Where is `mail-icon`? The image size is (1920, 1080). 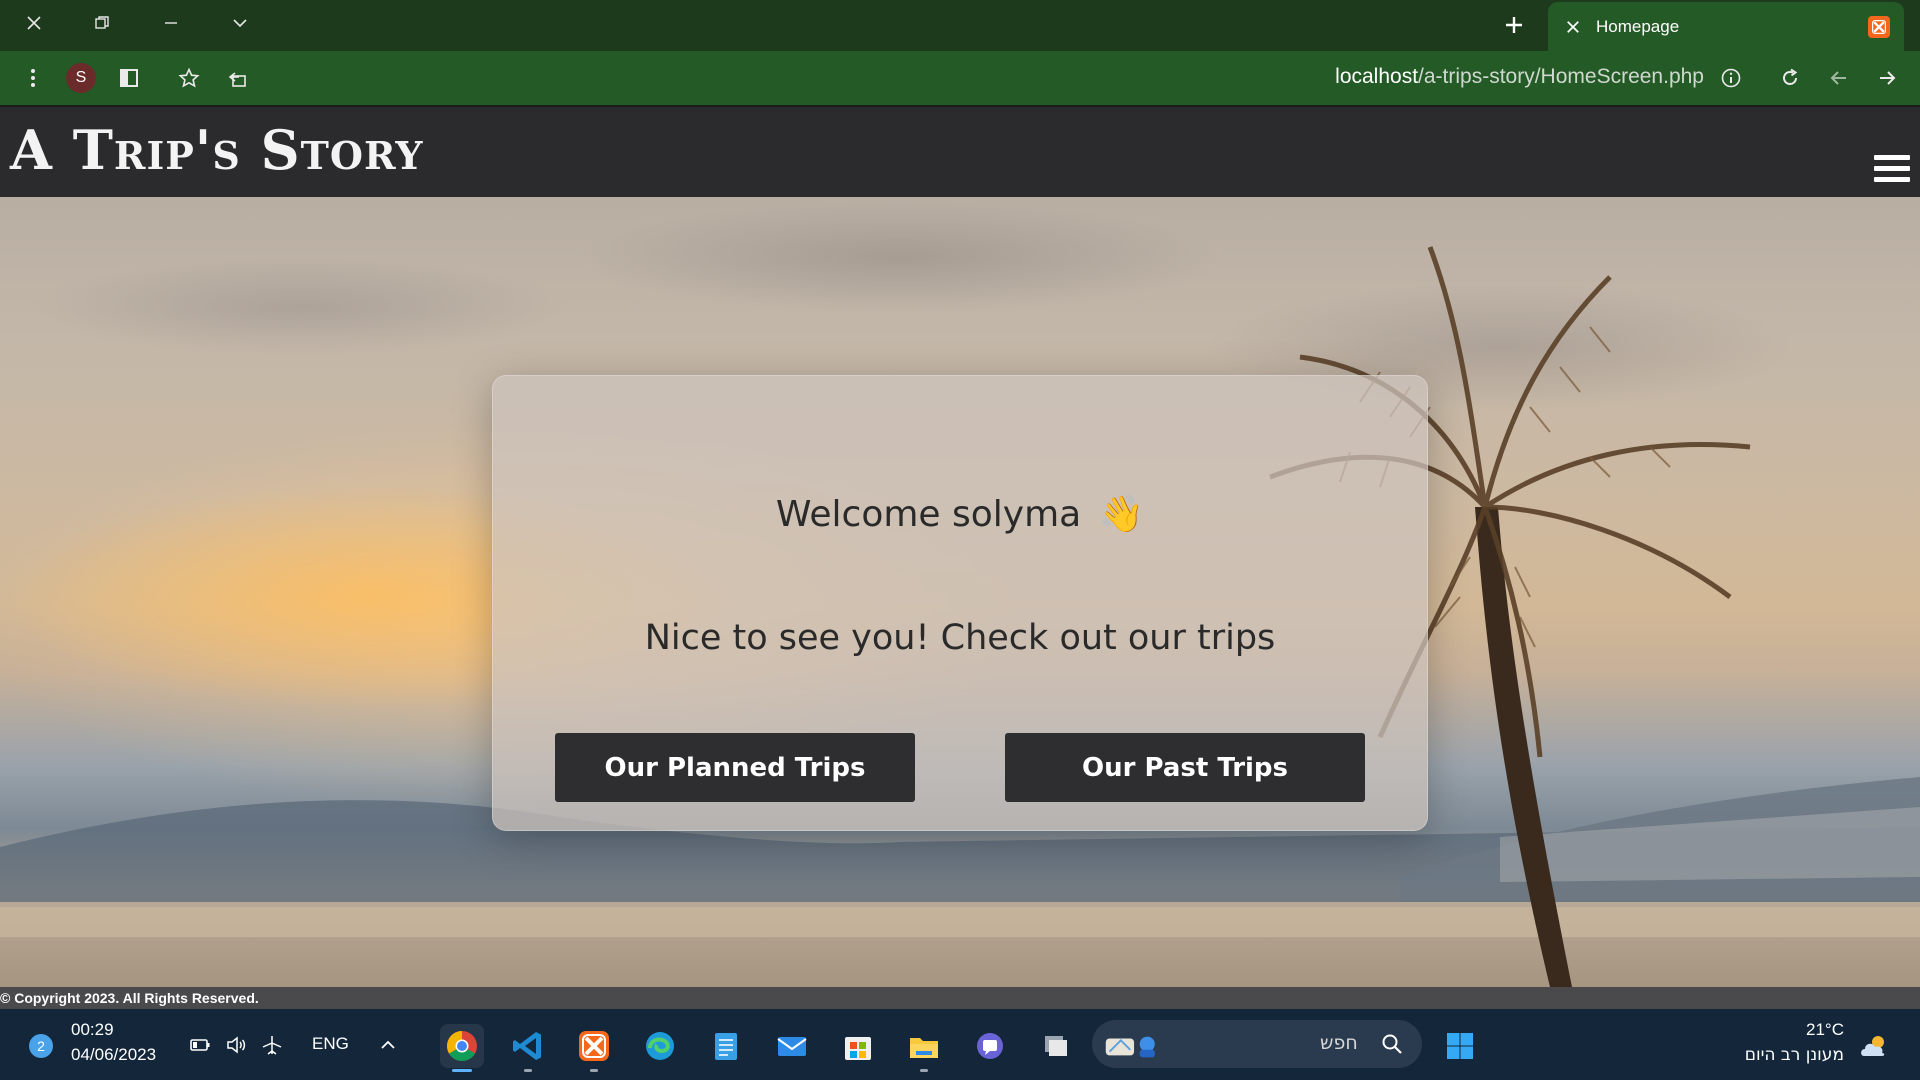 mail-icon is located at coordinates (792, 1046).